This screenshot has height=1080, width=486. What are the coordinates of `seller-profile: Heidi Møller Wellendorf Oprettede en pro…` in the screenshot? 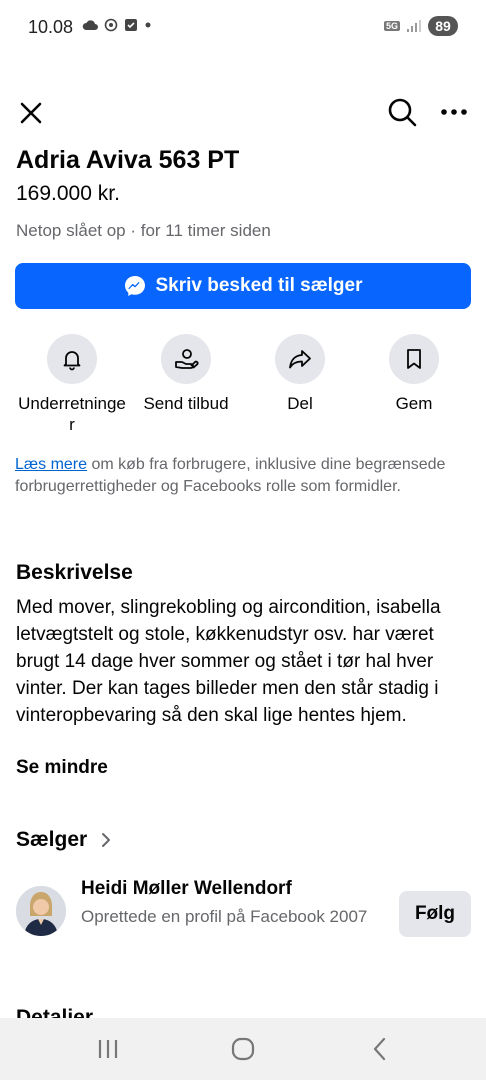 It's located at (243, 918).